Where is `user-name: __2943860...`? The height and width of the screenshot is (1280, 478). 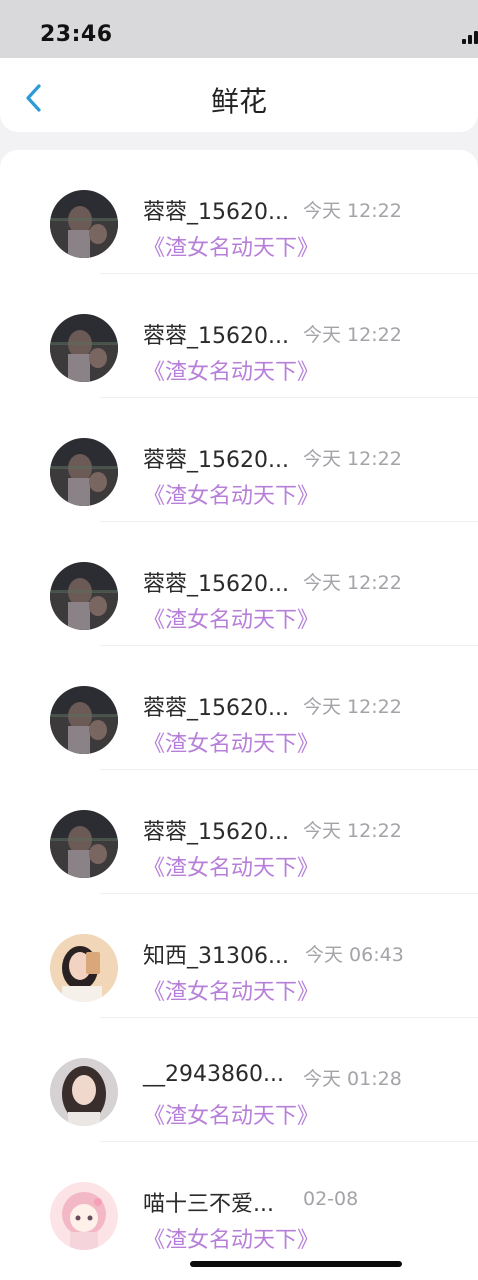 user-name: __2943860... is located at coordinates (213, 1074).